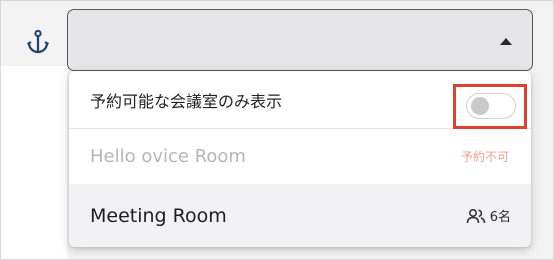 The width and height of the screenshot is (554, 260). What do you see at coordinates (168, 156) in the screenshot?
I see `room-option-name: Hello ovice Room` at bounding box center [168, 156].